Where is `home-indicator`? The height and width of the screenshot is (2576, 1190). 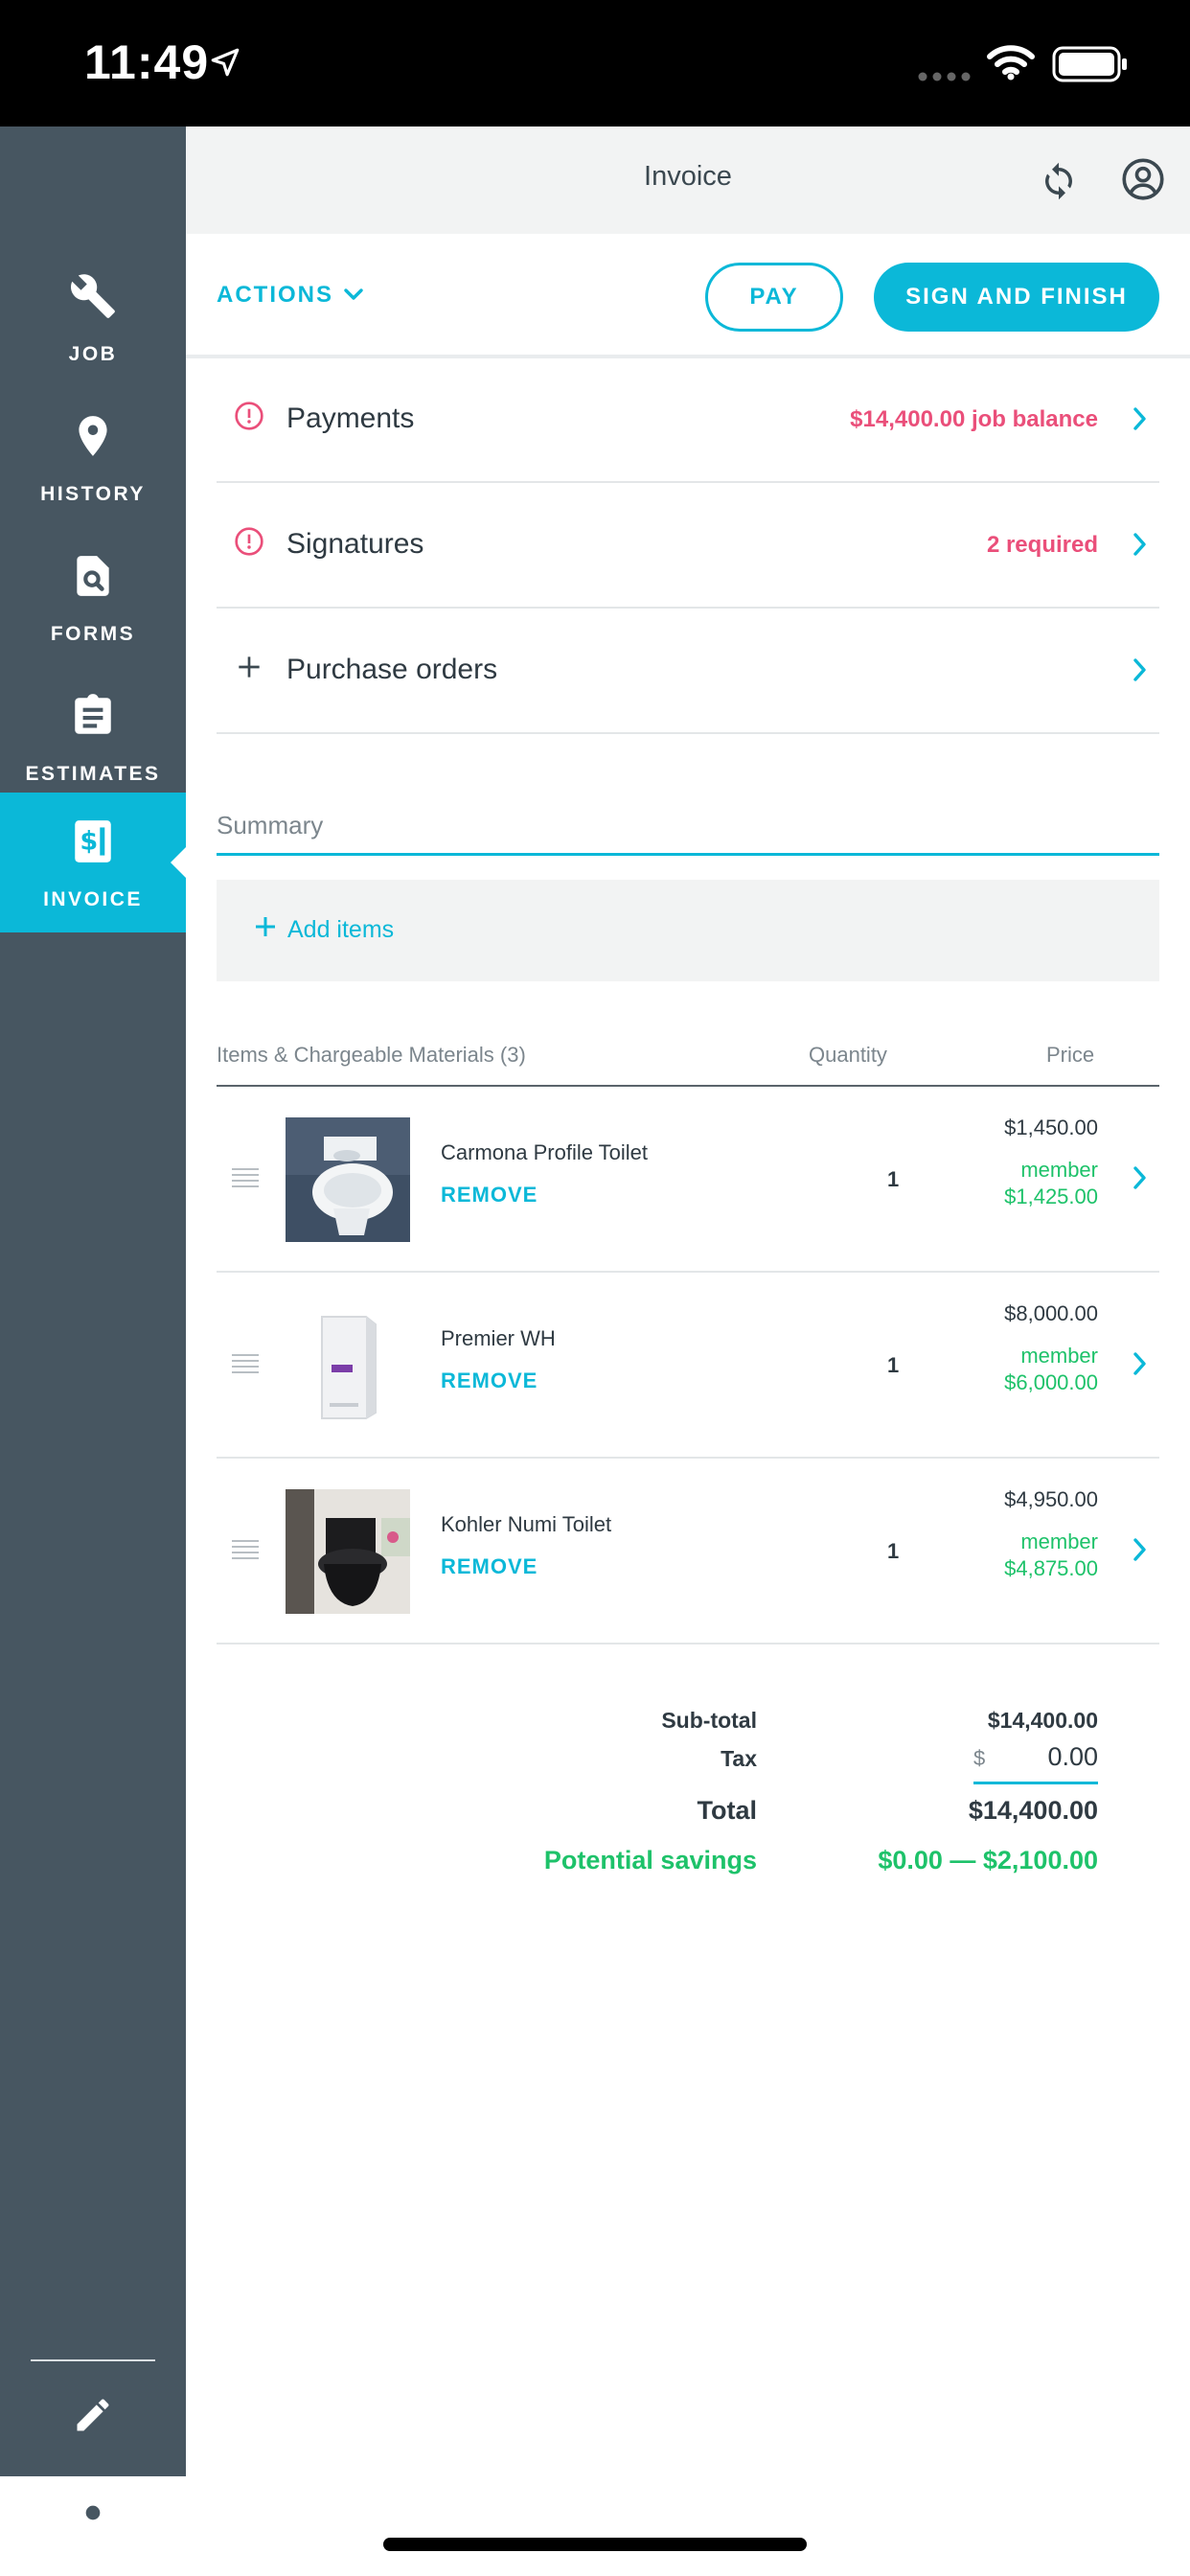
home-indicator is located at coordinates (595, 2544).